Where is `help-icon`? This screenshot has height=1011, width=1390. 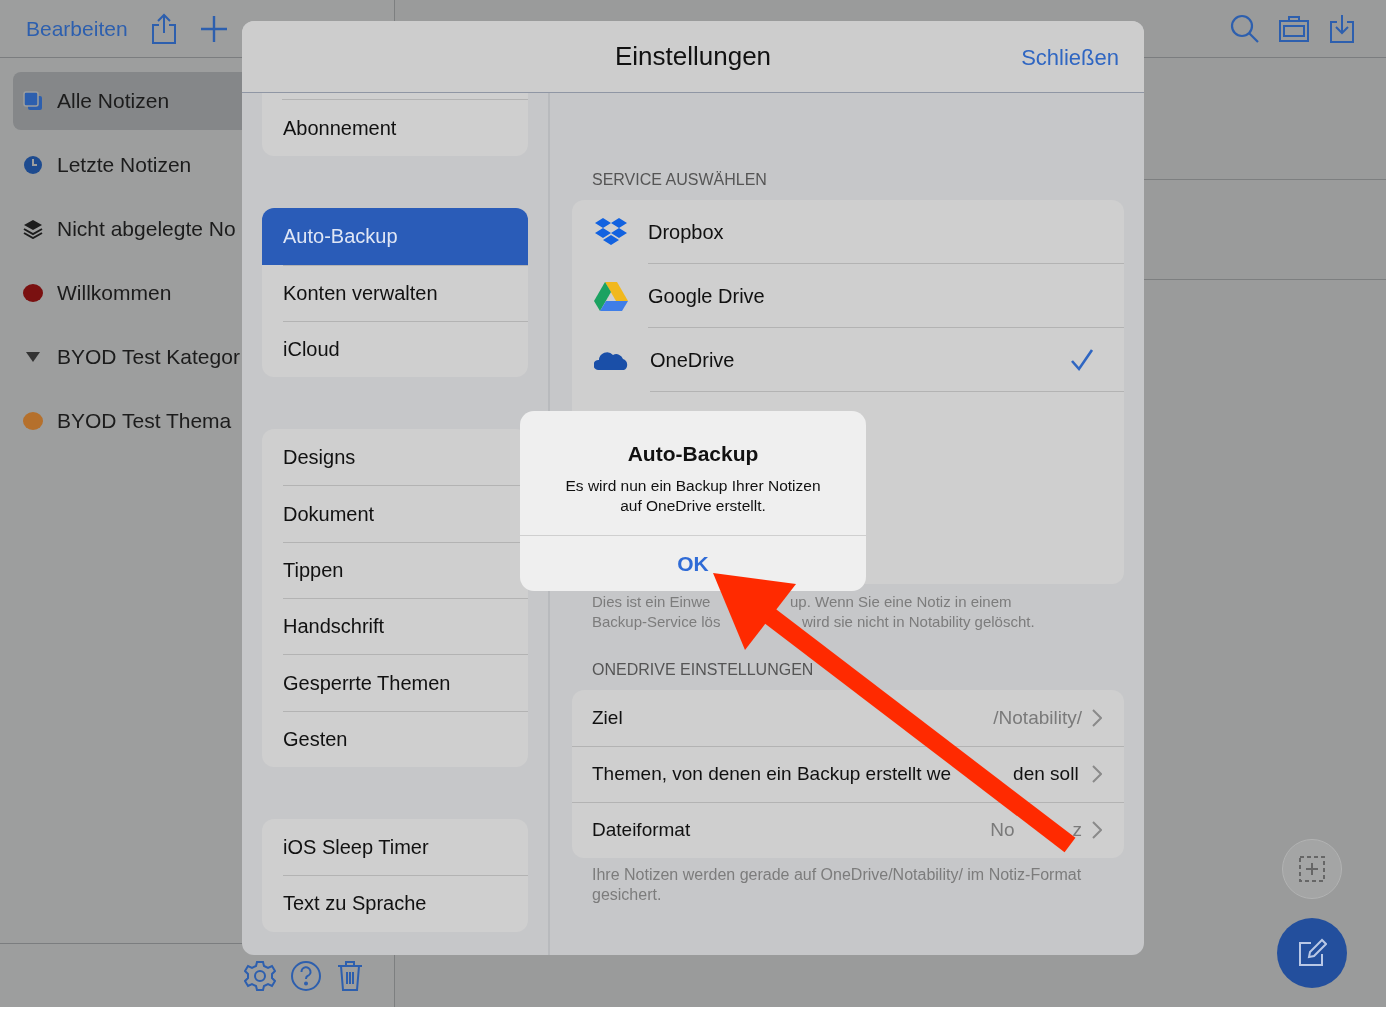 help-icon is located at coordinates (306, 975).